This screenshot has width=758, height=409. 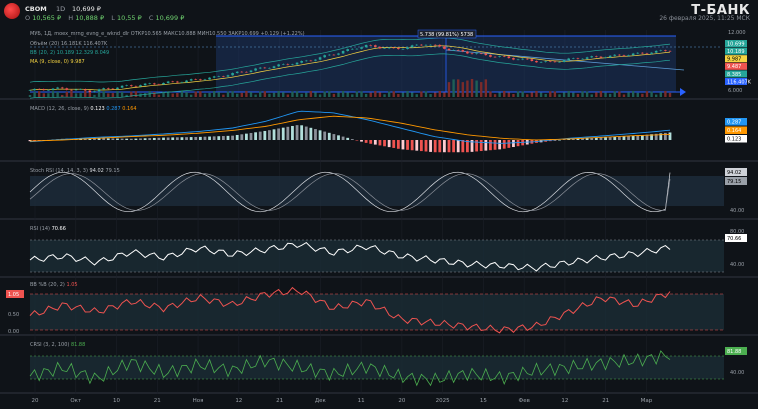 I want to click on time-axis-label: 2025, so click(x=443, y=401).